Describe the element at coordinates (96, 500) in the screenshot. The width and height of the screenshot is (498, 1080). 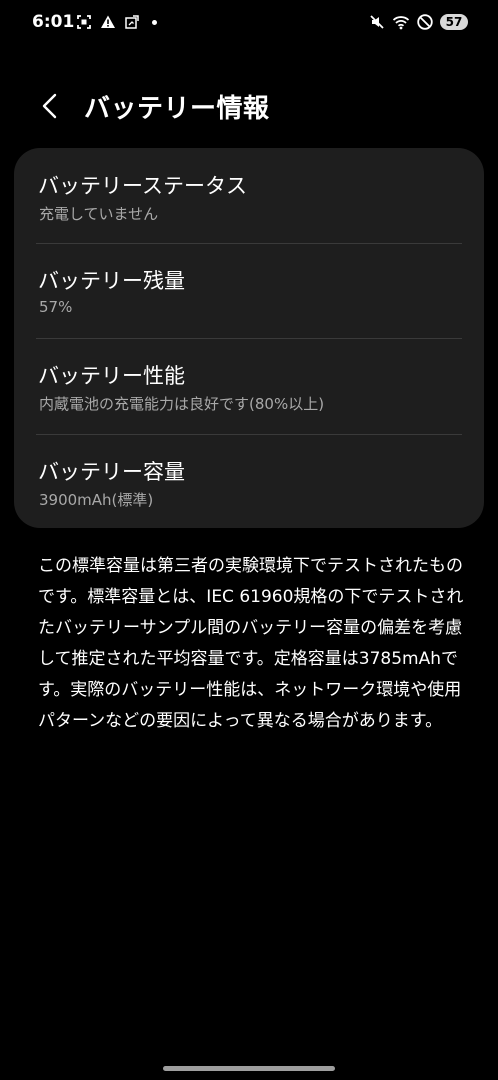
I see `item-subtitle: 3900mAh(標準)` at that location.